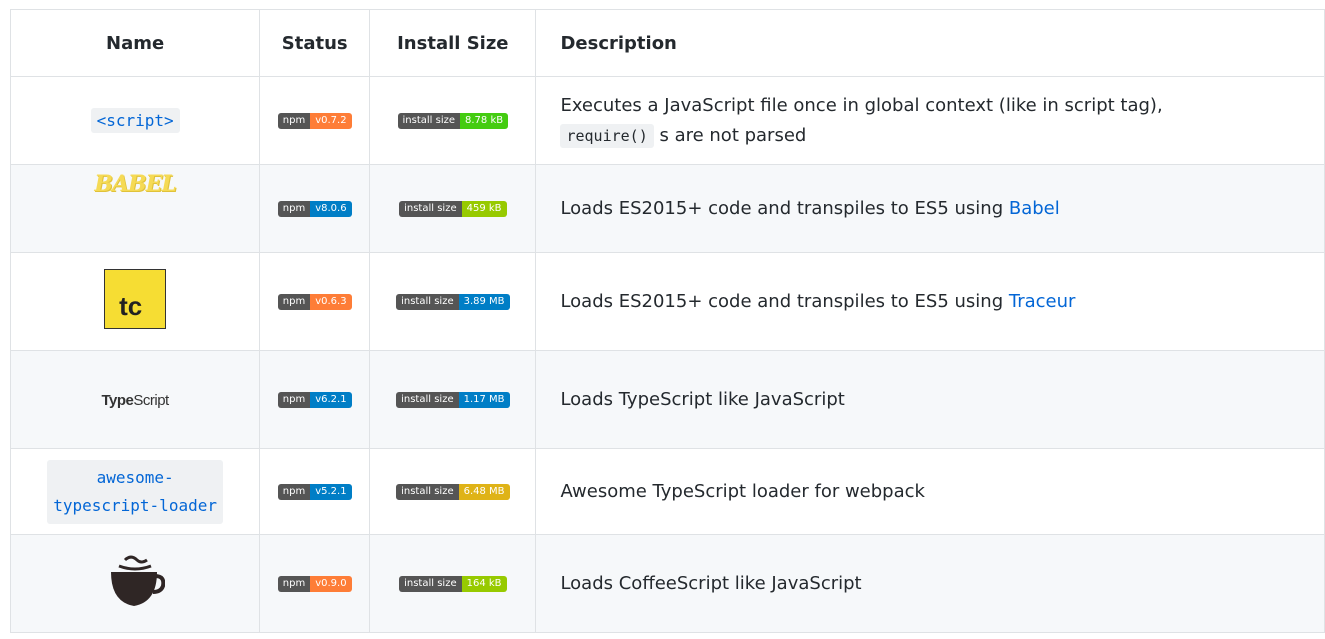 The width and height of the screenshot is (1325, 639). What do you see at coordinates (742, 491) in the screenshot?
I see `description-text: Awesome TypeScript loader for webpack` at bounding box center [742, 491].